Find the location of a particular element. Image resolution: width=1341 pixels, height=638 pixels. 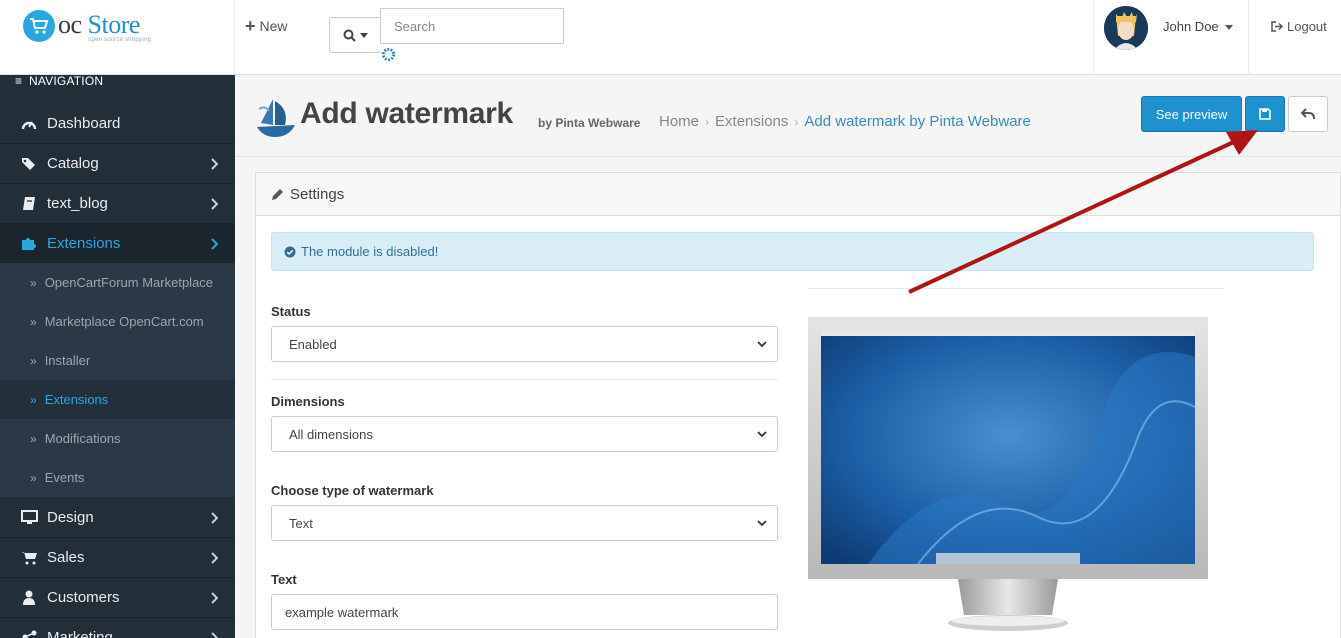

cart-logo-icon is located at coordinates (39, 26).